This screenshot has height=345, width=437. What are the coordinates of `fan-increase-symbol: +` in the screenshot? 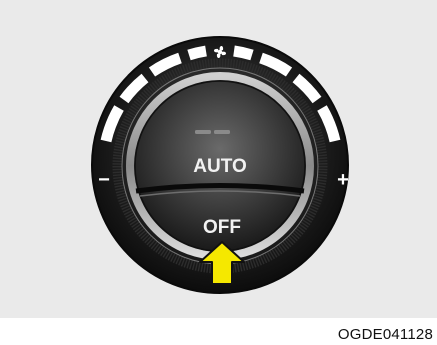 It's located at (343, 180).